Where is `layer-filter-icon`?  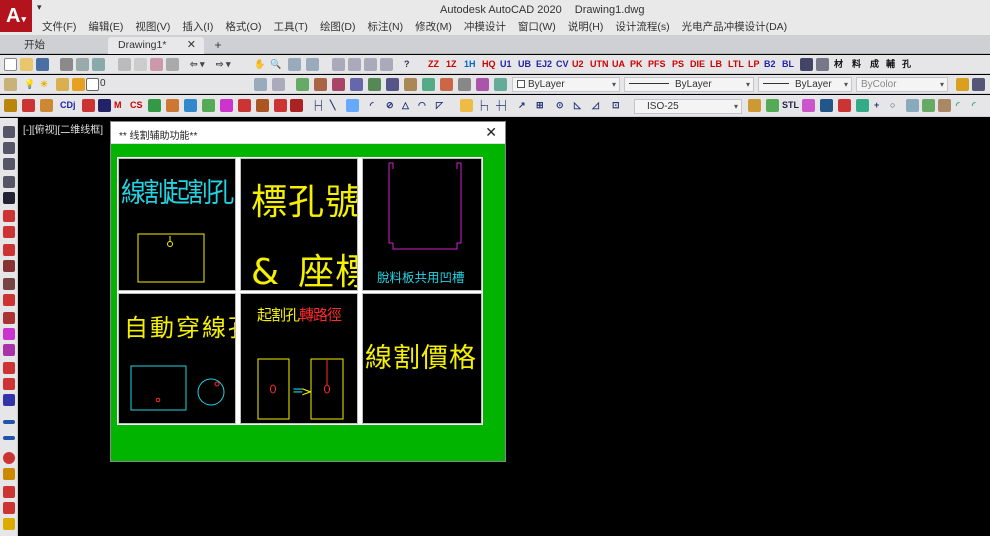 layer-filter-icon is located at coordinates (500, 84).